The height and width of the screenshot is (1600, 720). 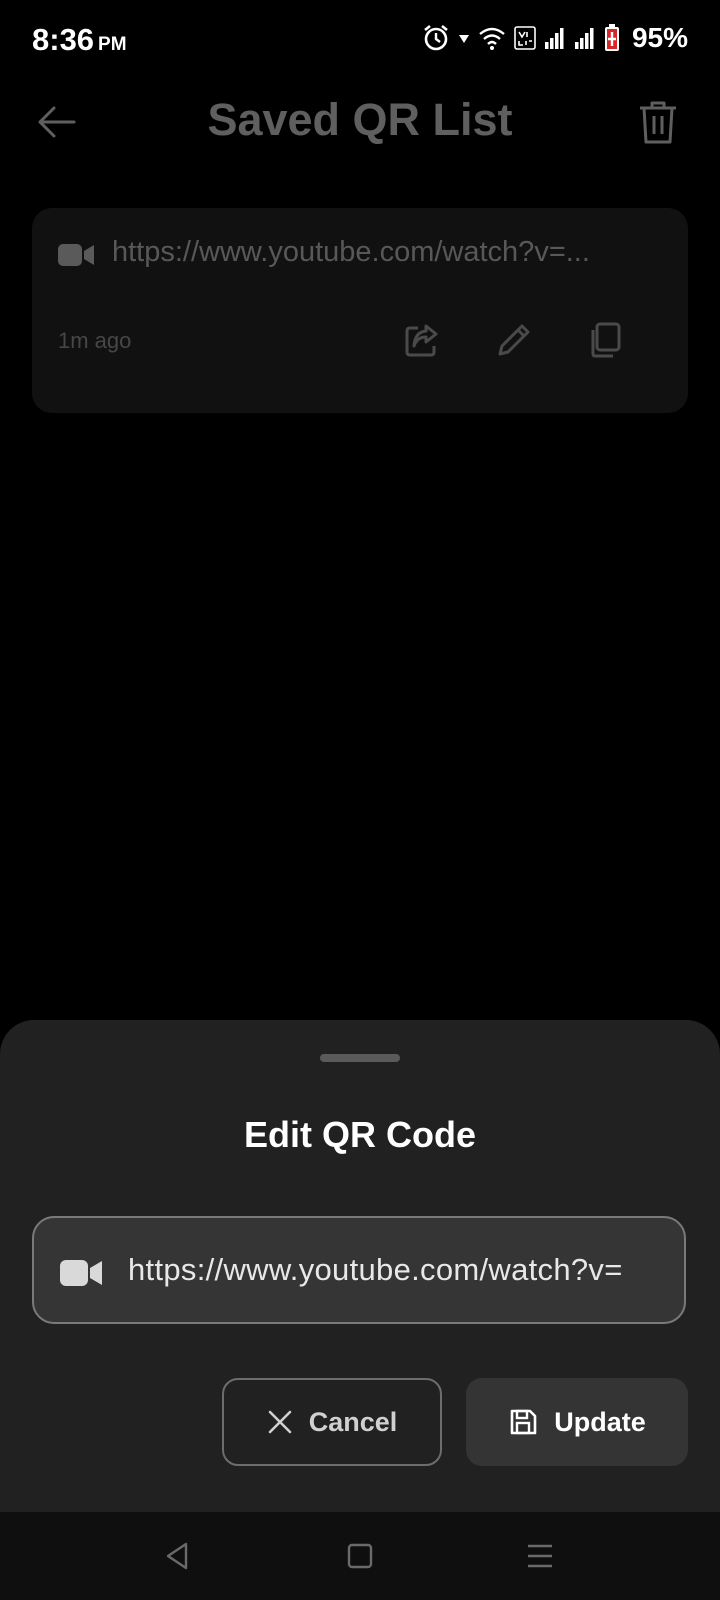 What do you see at coordinates (395, 1270) in the screenshot?
I see `qr-url-value: https://www.youtube.com/watch?v=` at bounding box center [395, 1270].